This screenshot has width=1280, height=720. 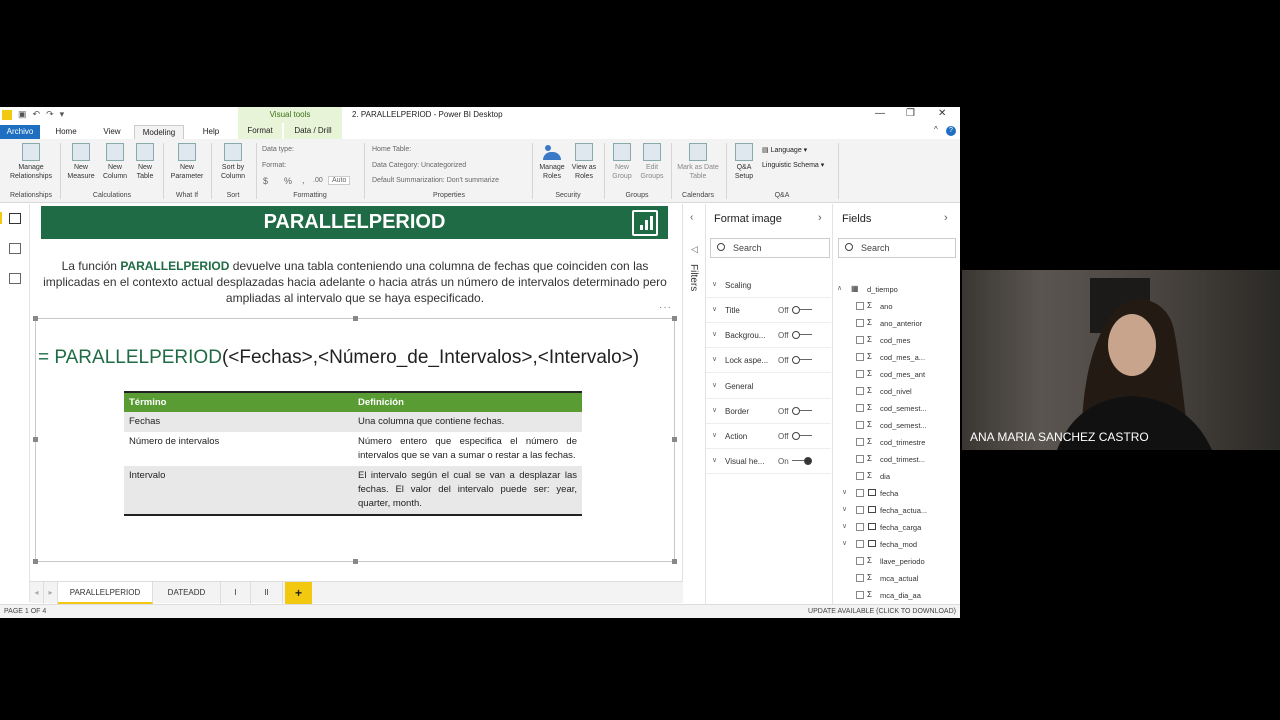 I want to click on format-section-border: ∨ Border Off, so click(x=768, y=411).